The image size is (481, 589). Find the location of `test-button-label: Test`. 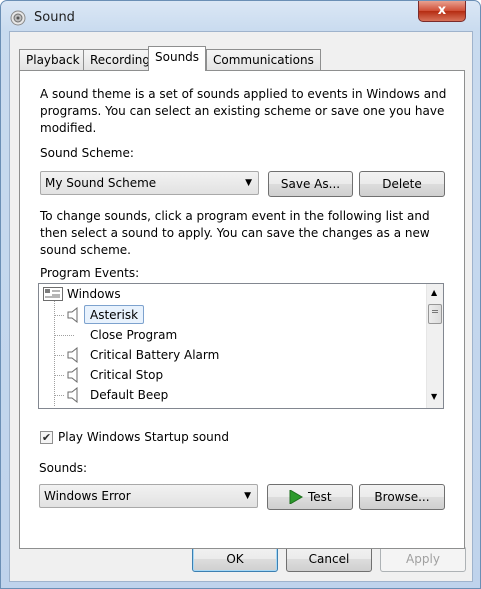

test-button-label: Test is located at coordinates (320, 497).